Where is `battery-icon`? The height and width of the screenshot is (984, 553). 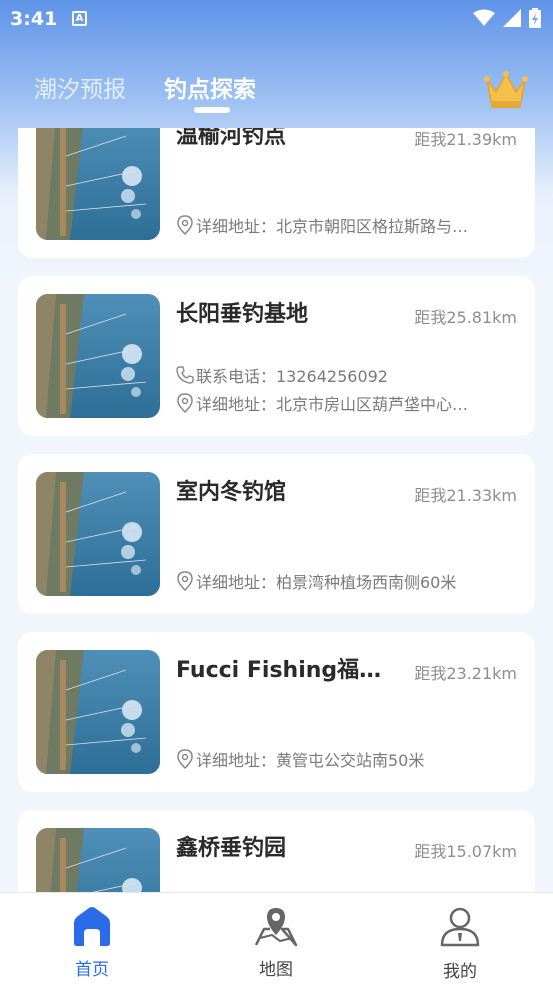
battery-icon is located at coordinates (535, 18).